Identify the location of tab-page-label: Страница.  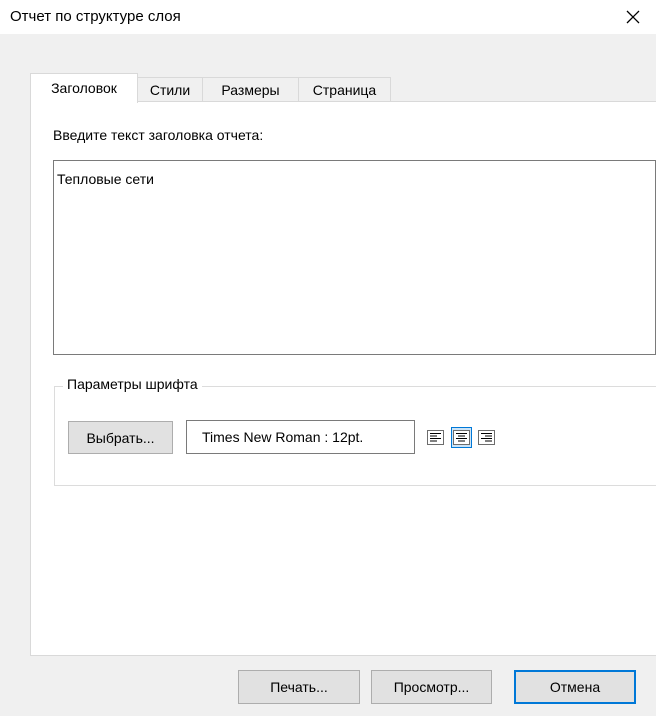
(344, 90).